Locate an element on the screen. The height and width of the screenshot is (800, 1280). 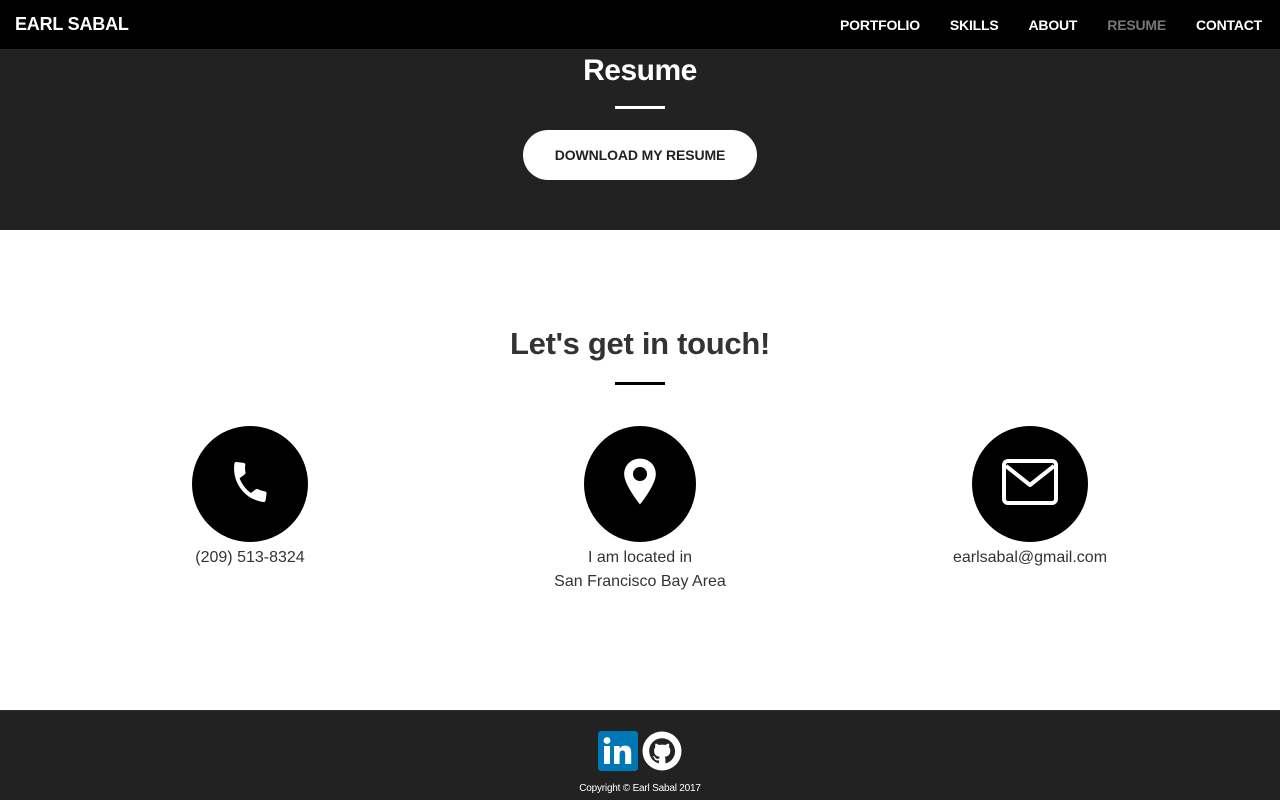
nav-link-resume: RESUME is located at coordinates (1136, 25).